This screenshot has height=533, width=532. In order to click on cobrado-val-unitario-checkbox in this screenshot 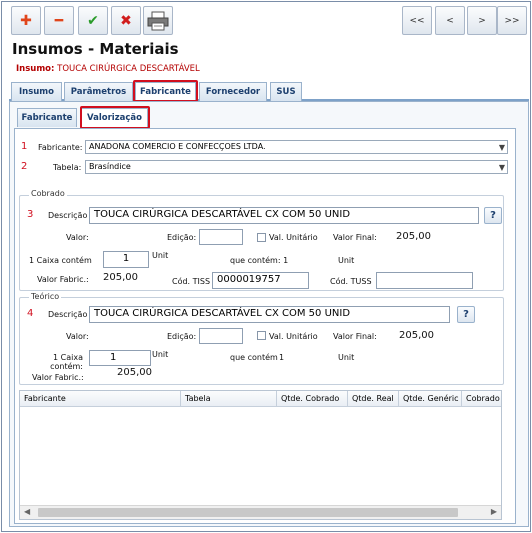, I will do `click(261, 237)`.